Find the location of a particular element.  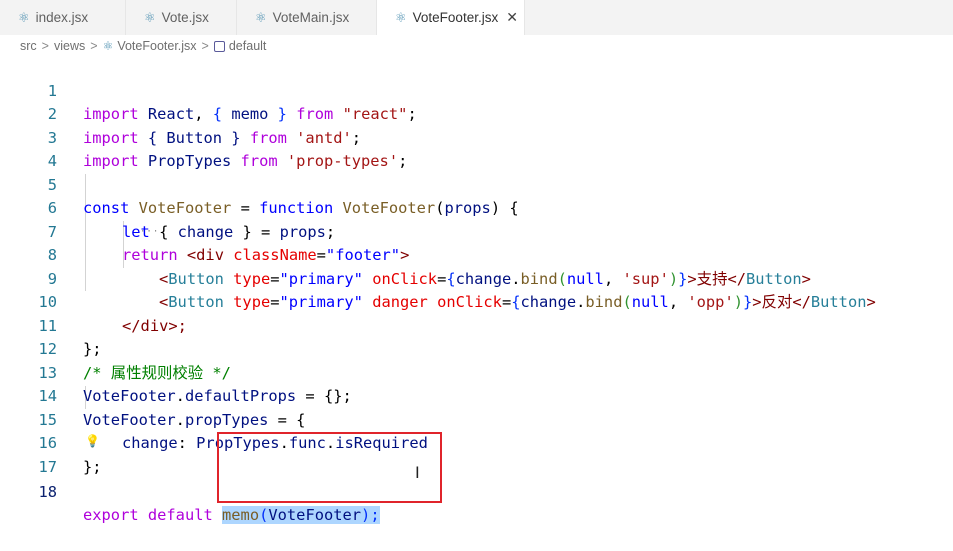

selected-text: memo(VoteFooter); is located at coordinates (301, 515).